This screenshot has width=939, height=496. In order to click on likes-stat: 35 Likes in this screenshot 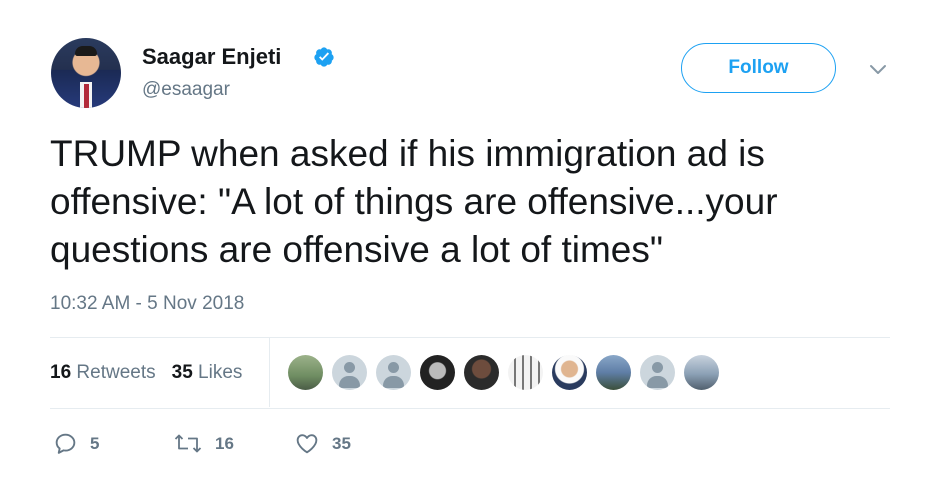, I will do `click(207, 373)`.